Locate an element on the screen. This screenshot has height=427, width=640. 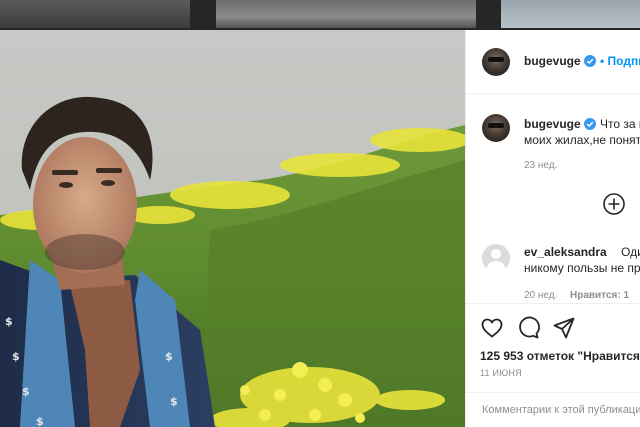
background-feed-strip is located at coordinates (320, 15).